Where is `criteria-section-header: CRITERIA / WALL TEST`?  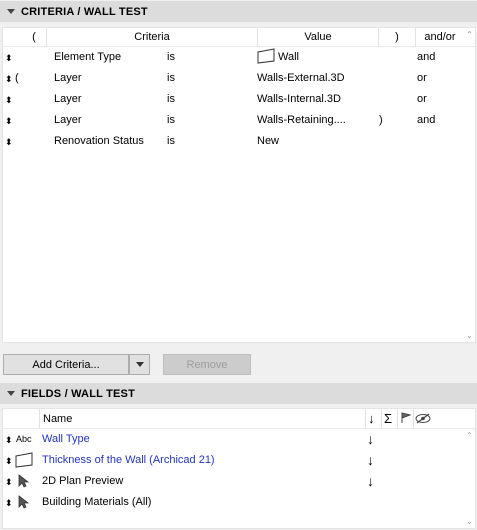 criteria-section-header: CRITERIA / WALL TEST is located at coordinates (238, 11).